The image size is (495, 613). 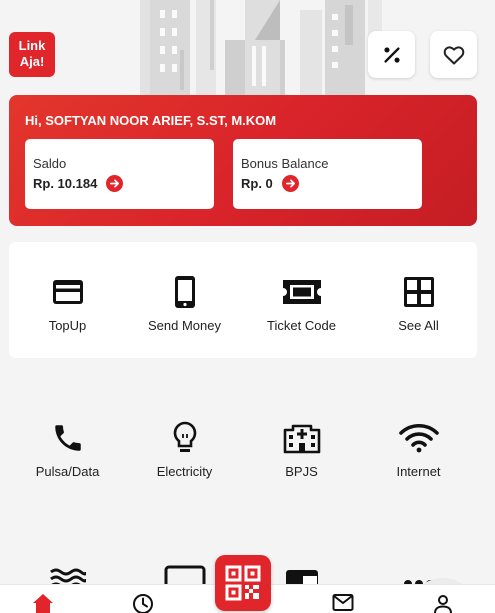 What do you see at coordinates (418, 325) in the screenshot?
I see `menu-item-label: See All` at bounding box center [418, 325].